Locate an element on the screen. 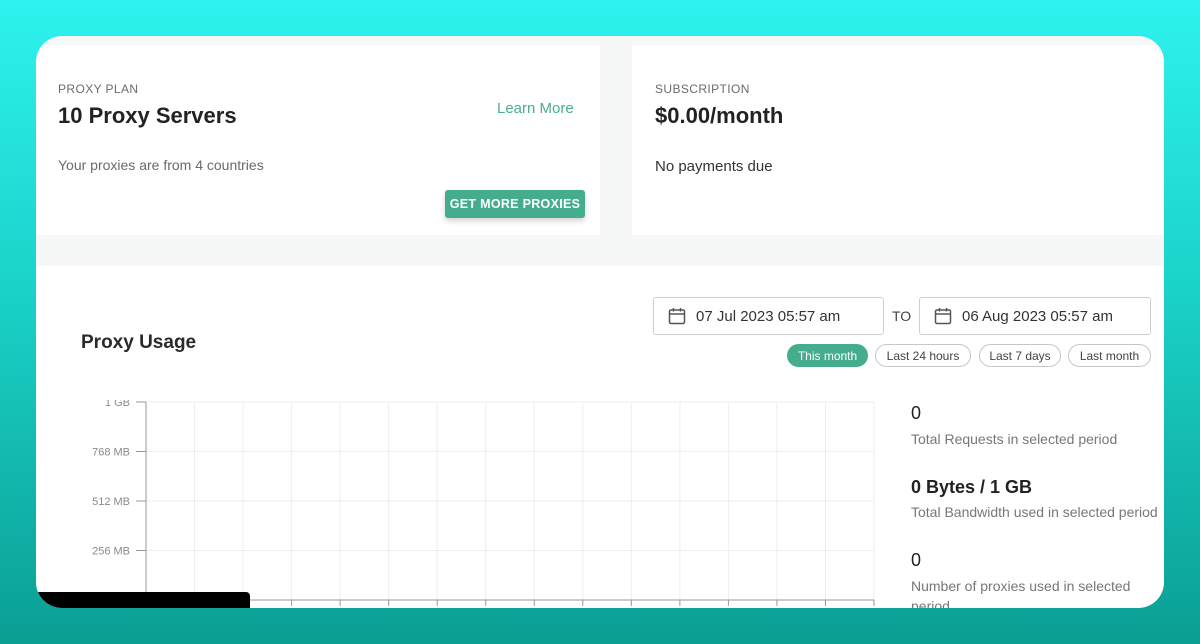  subscription-price: $0.00/month is located at coordinates (719, 115).